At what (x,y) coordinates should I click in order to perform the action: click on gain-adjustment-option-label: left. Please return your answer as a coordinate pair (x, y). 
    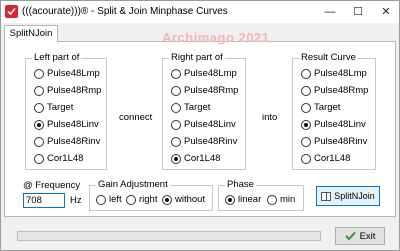
    Looking at the image, I should click on (115, 199).